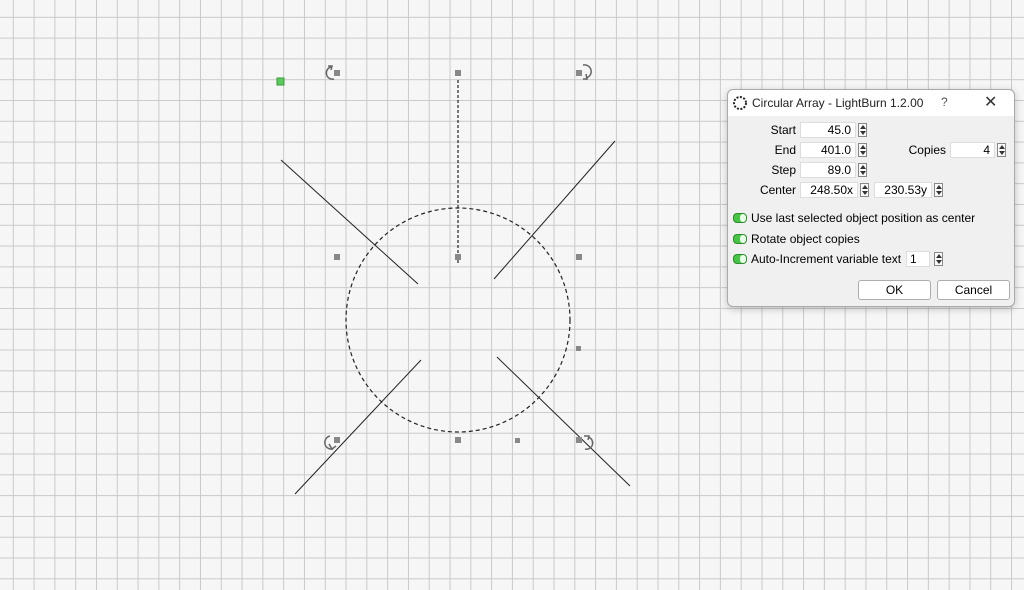 The image size is (1024, 590). Describe the element at coordinates (349, 222) in the screenshot. I see `array-line-upper-left` at that location.